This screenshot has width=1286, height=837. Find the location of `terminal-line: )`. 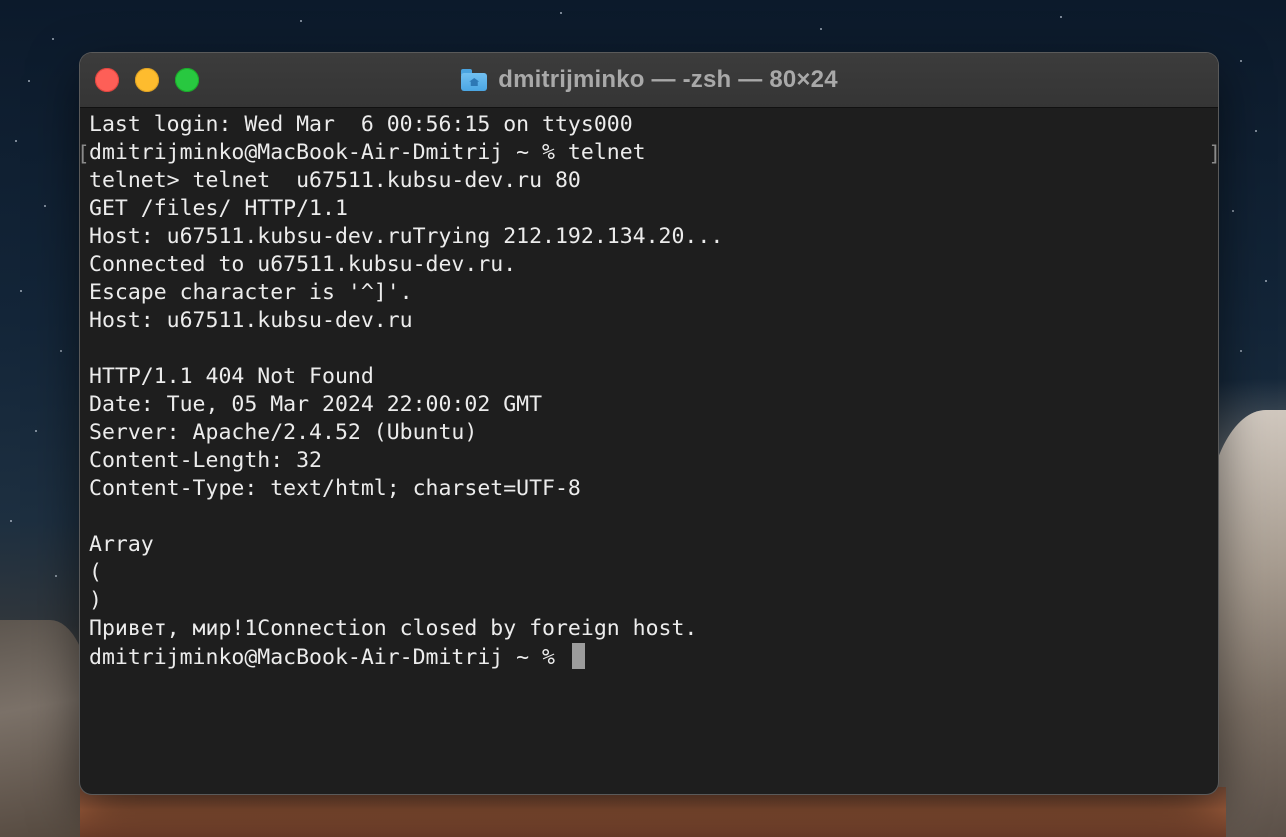

terminal-line: ) is located at coordinates (95, 600).